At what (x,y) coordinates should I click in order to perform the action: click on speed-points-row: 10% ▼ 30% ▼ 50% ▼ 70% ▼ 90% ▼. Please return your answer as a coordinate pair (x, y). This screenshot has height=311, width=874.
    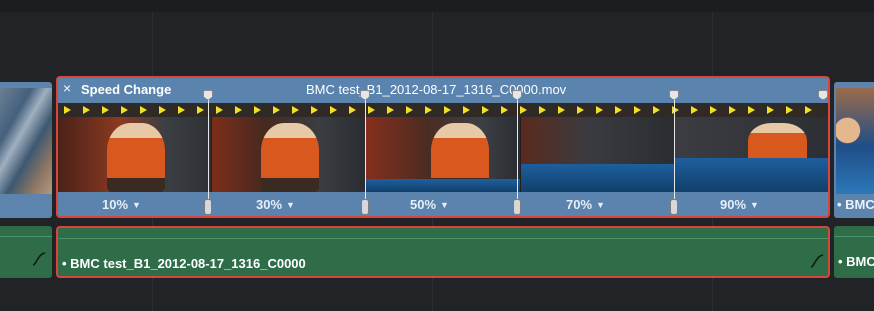
    Looking at the image, I should click on (443, 204).